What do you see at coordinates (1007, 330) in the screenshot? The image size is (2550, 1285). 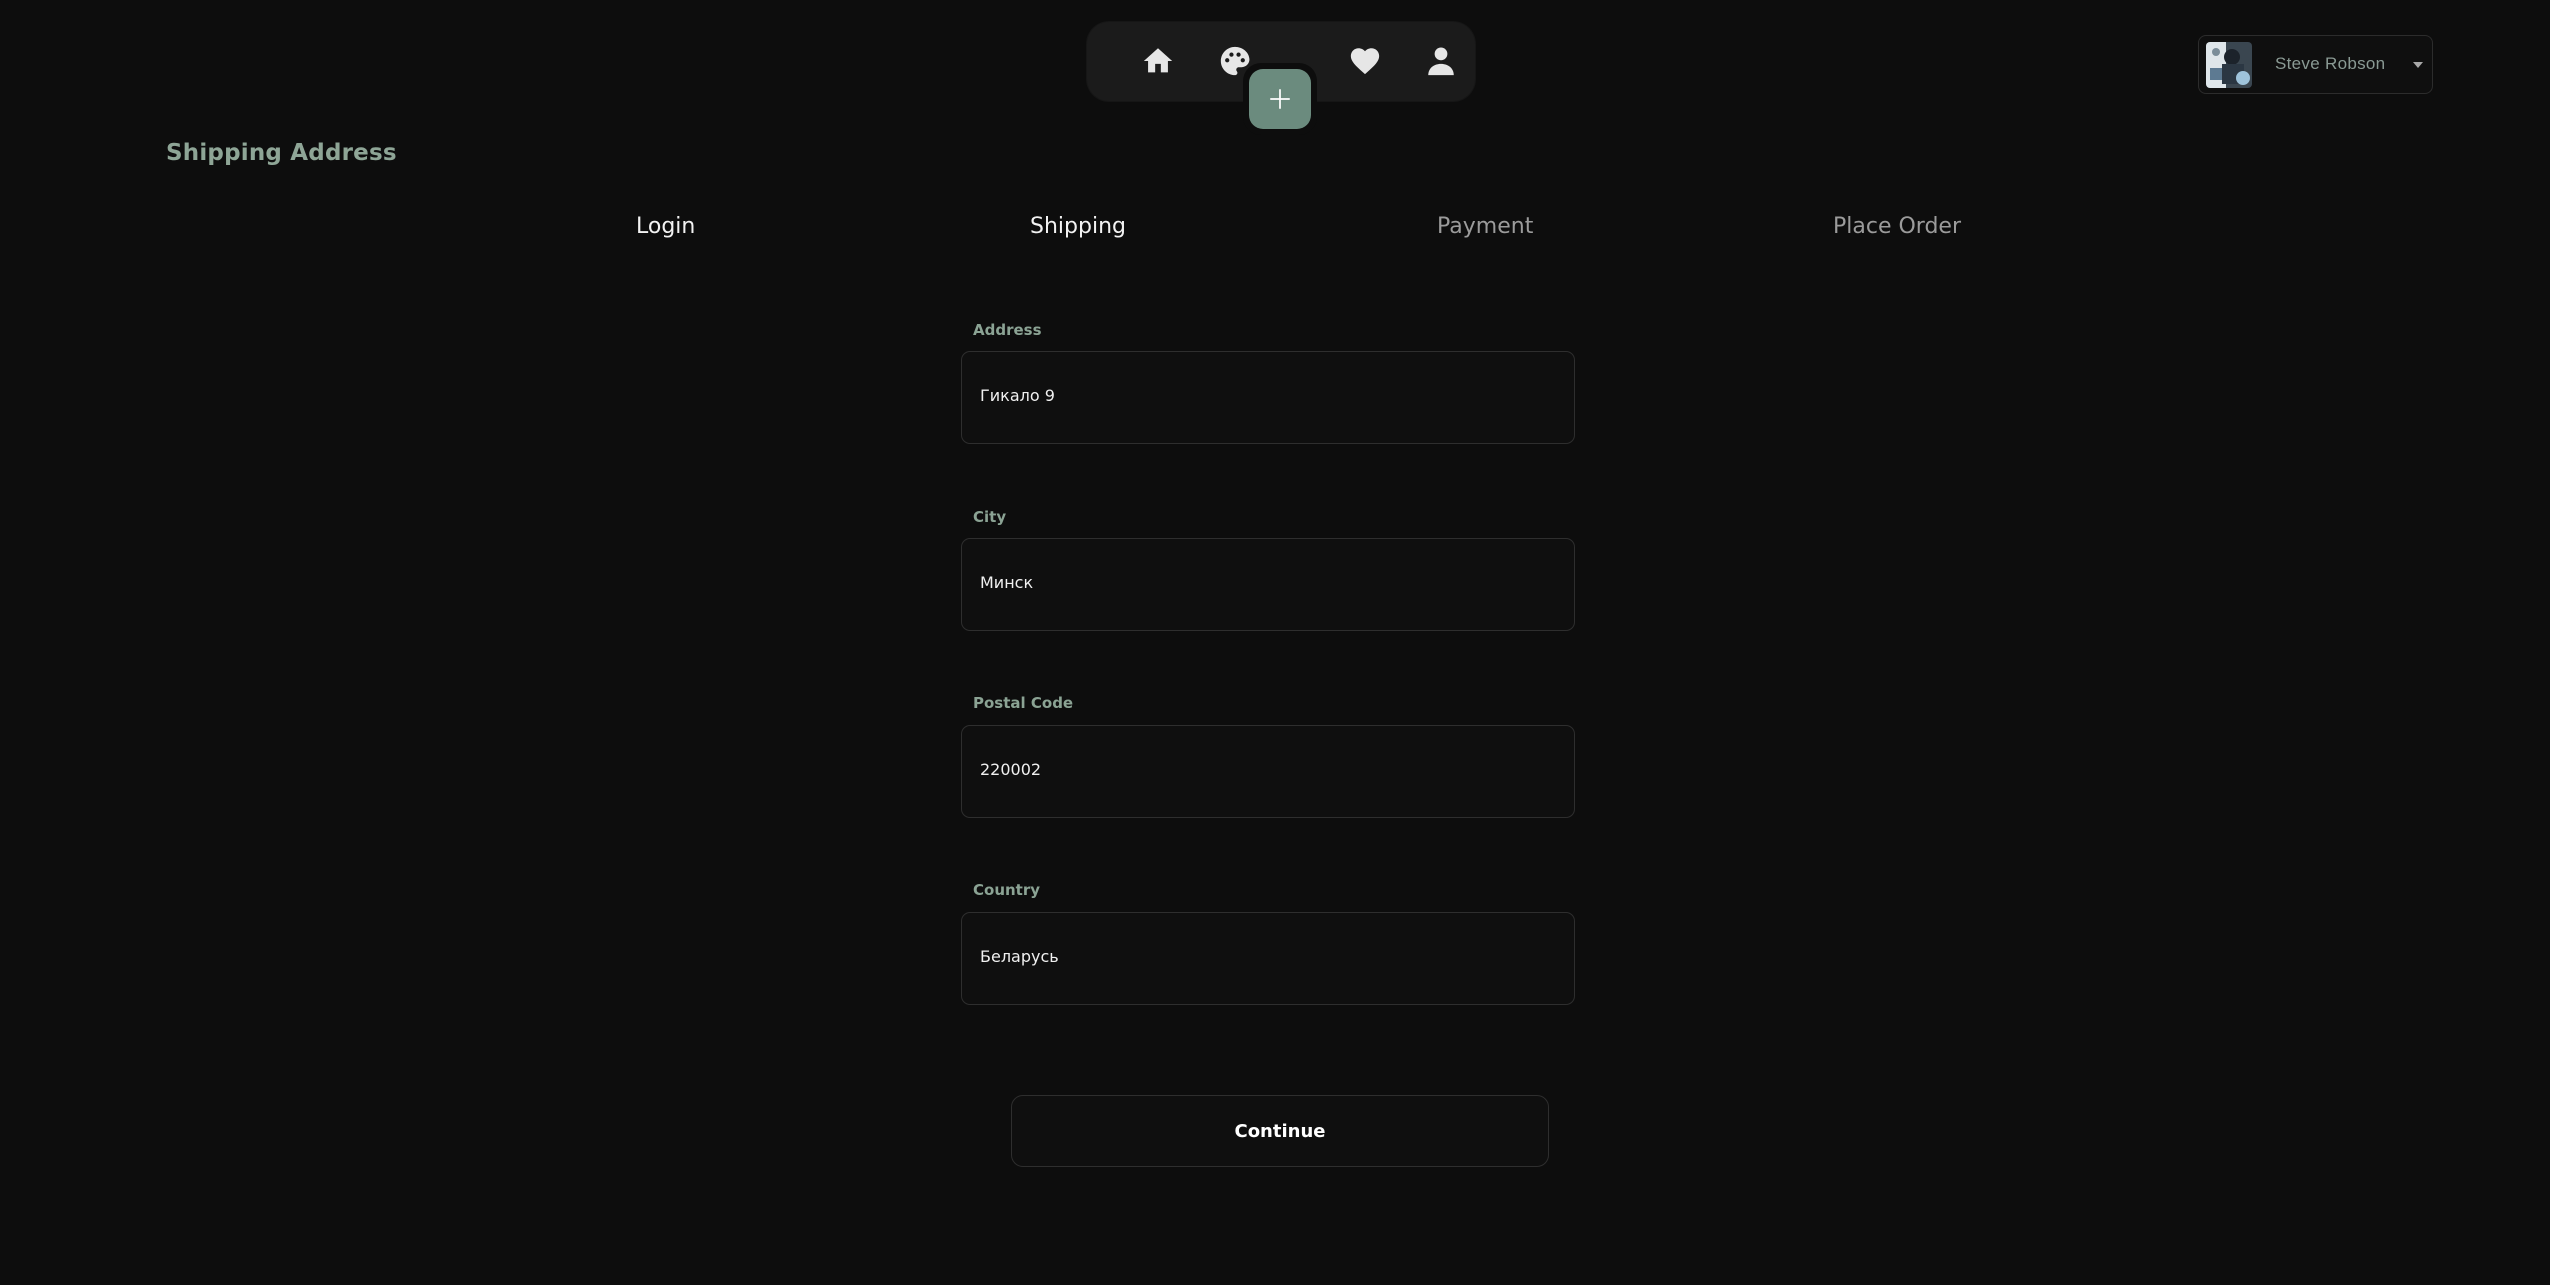 I see `address-label: Address` at bounding box center [1007, 330].